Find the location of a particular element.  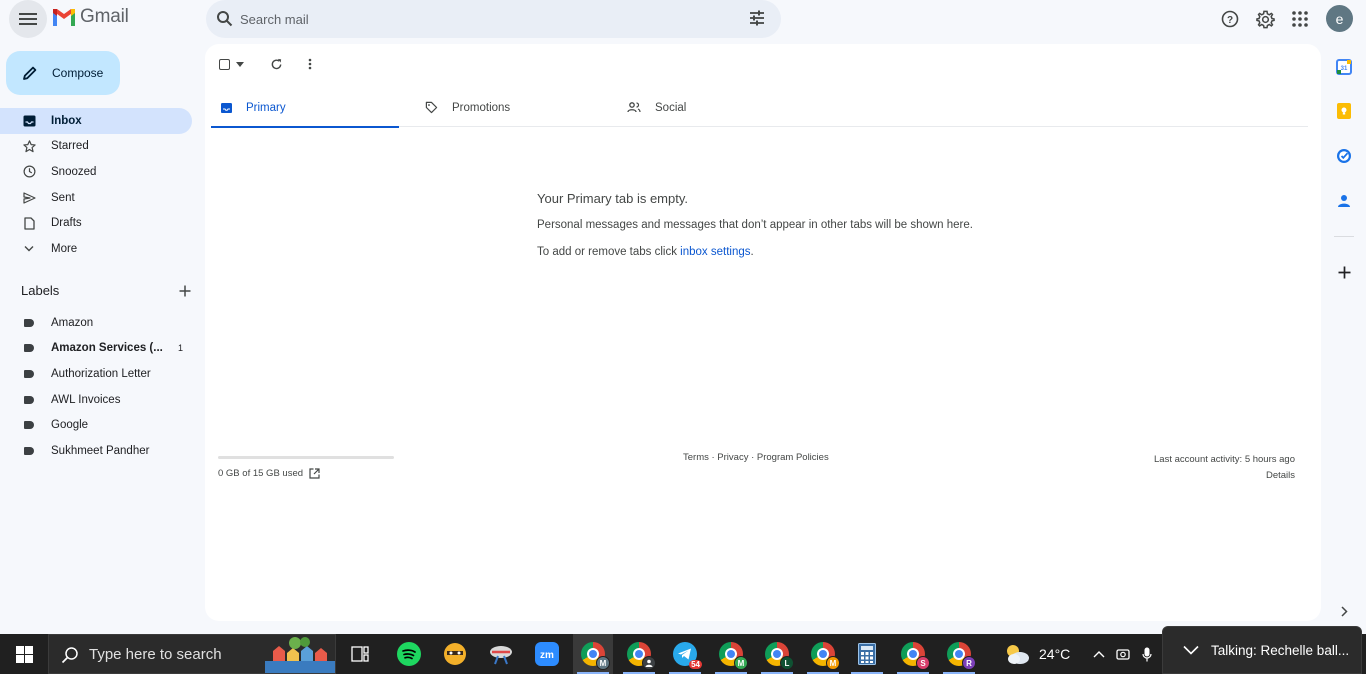

game-app-icon is located at coordinates (455, 654).